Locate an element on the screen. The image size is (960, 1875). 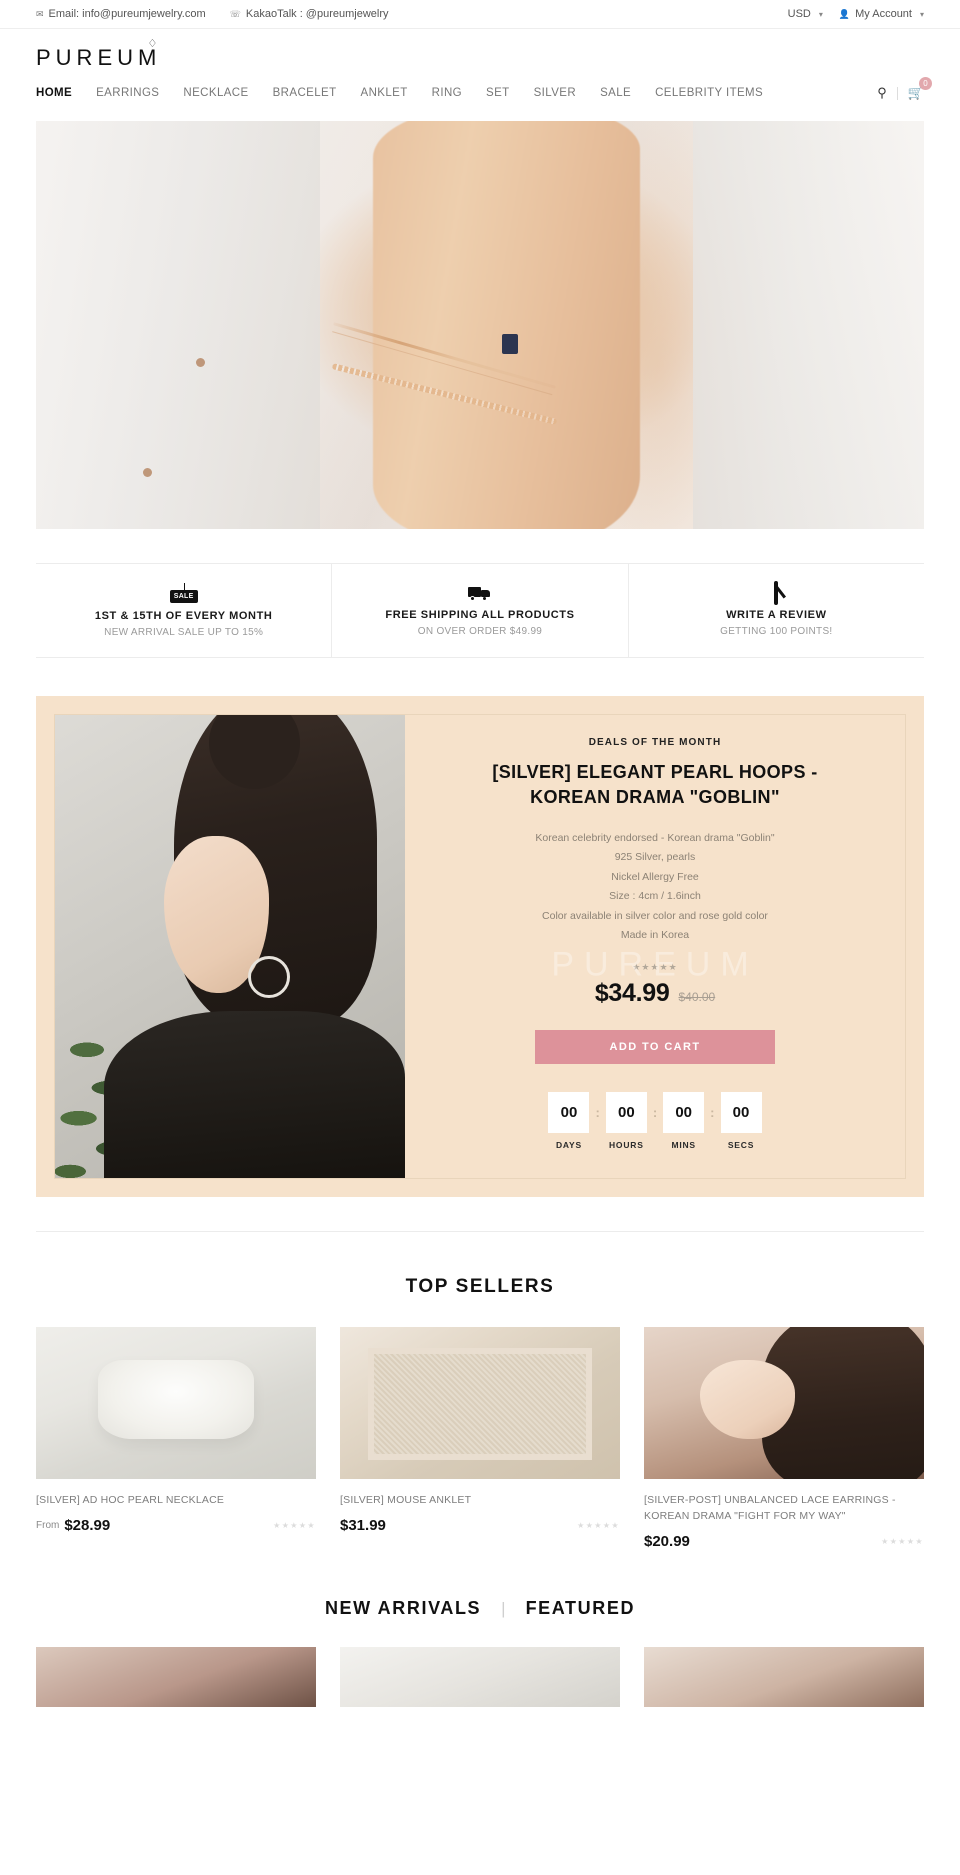
product-card: [SILVER] MOUSE ANKLET $31.99 ★★★★★ is located at coordinates (480, 1438).